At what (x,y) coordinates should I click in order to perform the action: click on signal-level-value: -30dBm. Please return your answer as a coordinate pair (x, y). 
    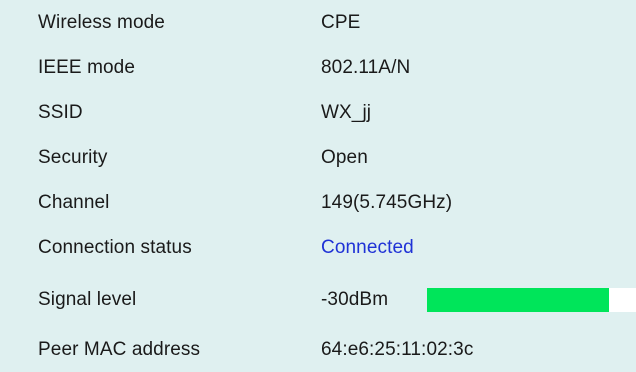
    Looking at the image, I should click on (355, 299).